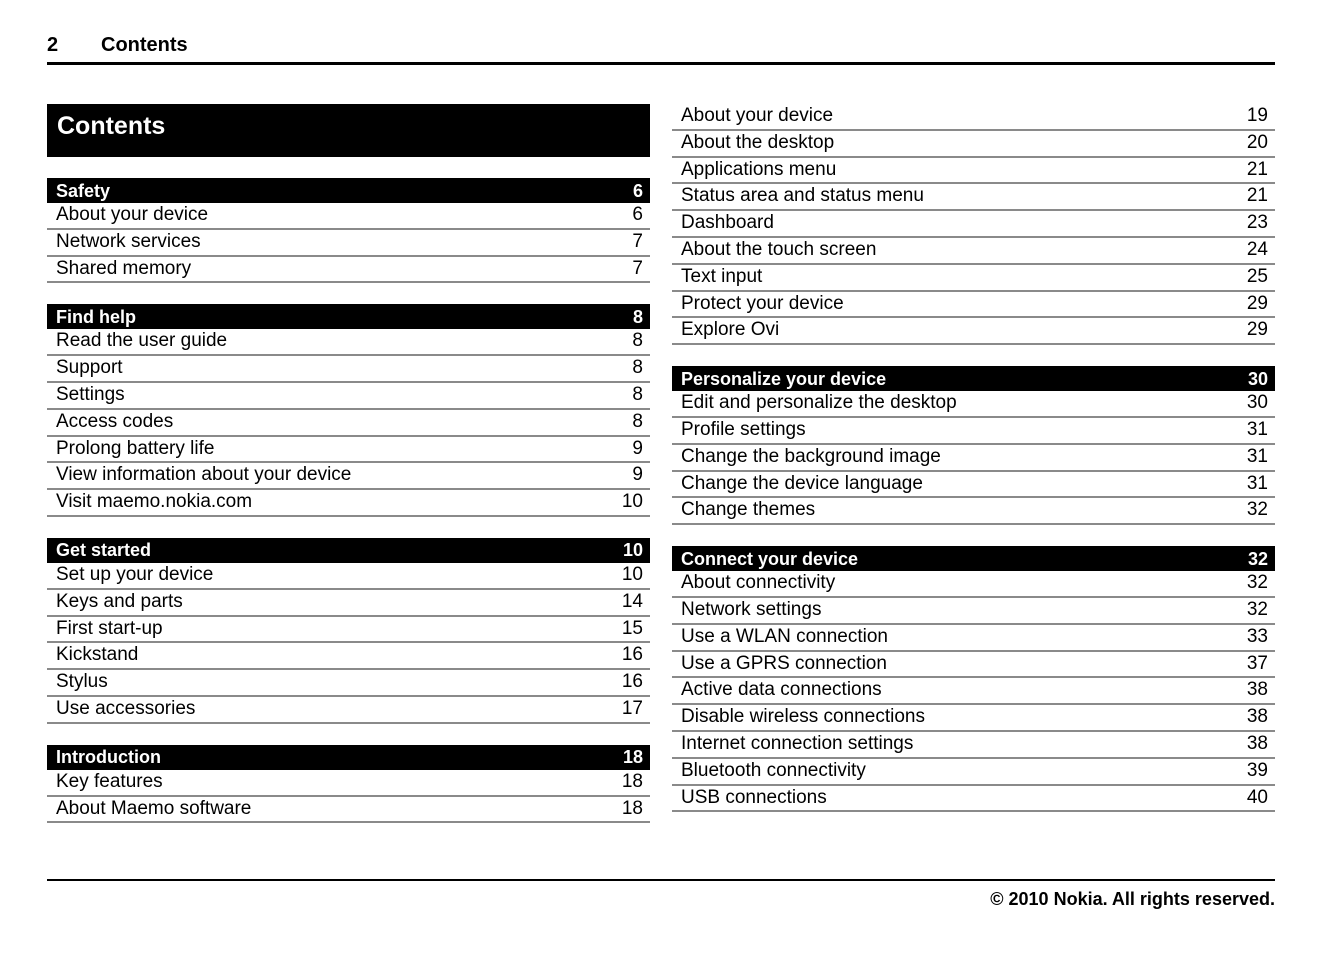 This screenshot has height=954, width=1322. What do you see at coordinates (973, 611) in the screenshot?
I see `toc-entry: Network settings 32` at bounding box center [973, 611].